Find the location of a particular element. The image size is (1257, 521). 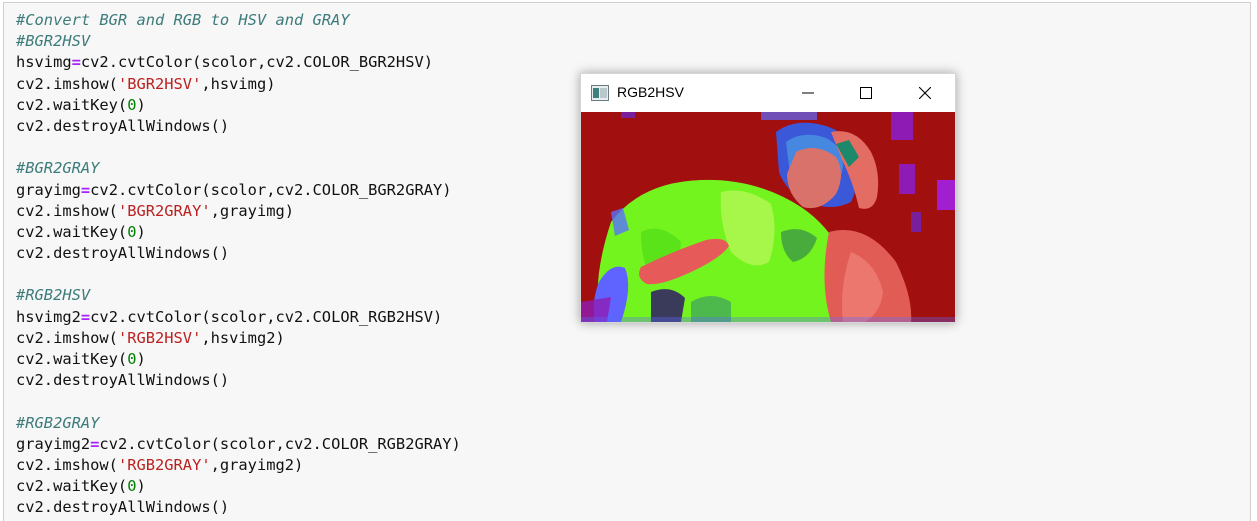

string-literal: 'BGR2GRAY' is located at coordinates (164, 210).